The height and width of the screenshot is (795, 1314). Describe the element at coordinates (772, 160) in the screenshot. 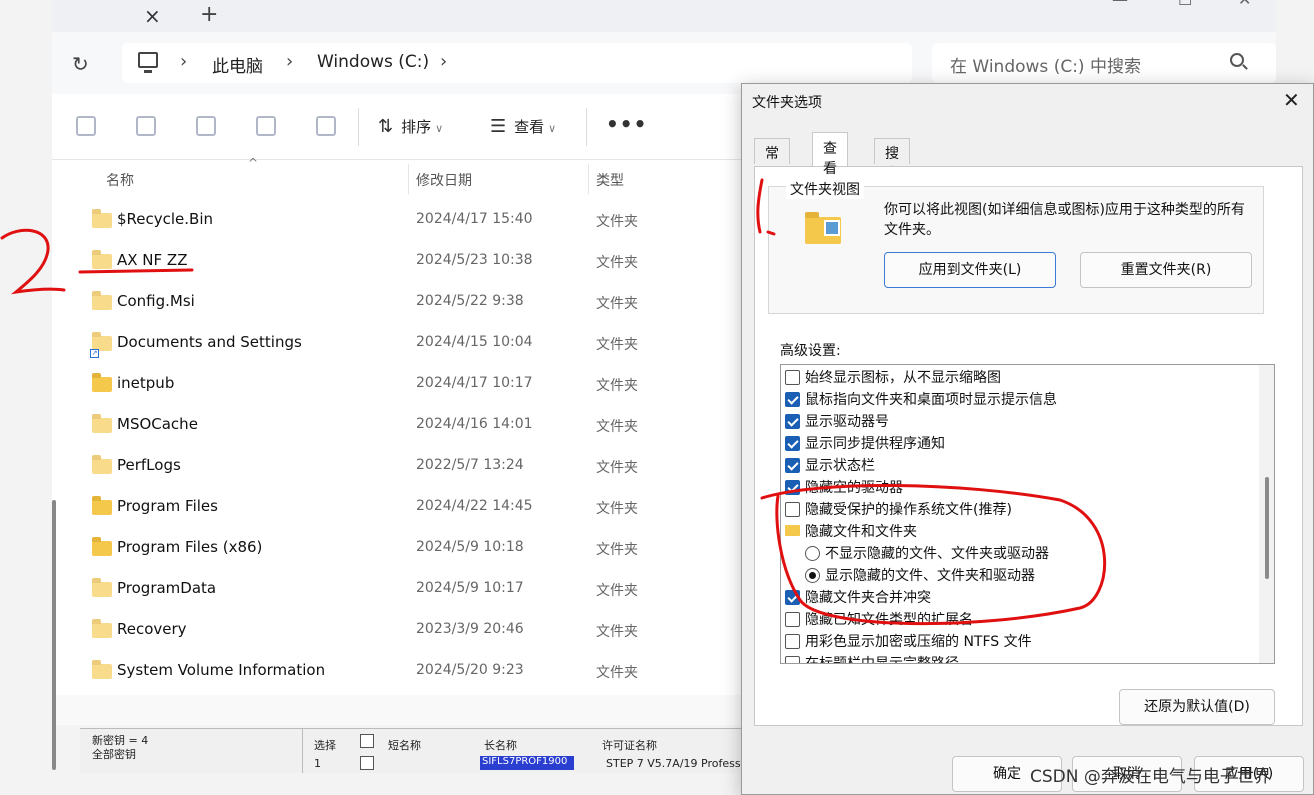

I see `tab-general: 常规` at that location.